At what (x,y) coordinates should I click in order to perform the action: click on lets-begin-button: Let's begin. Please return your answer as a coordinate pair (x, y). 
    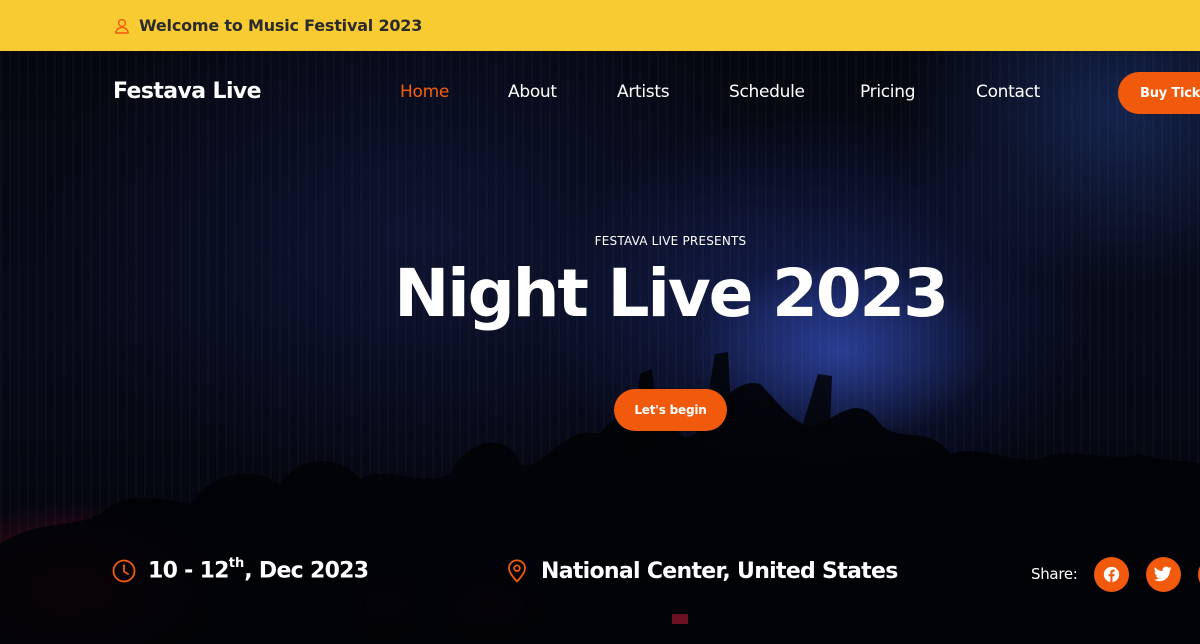
    Looking at the image, I should click on (670, 410).